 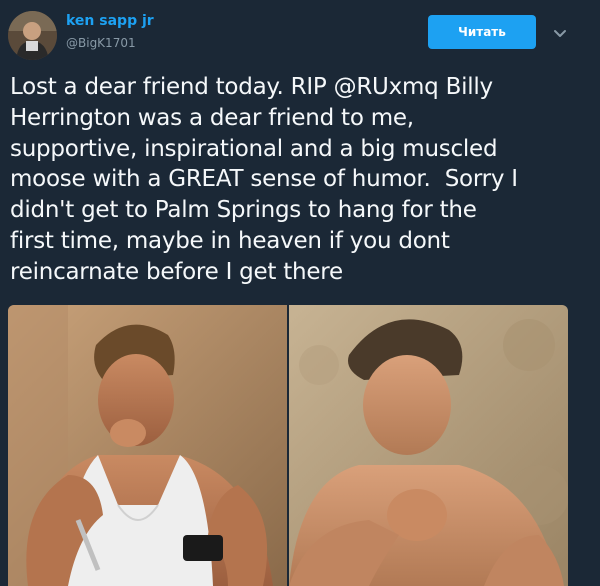 What do you see at coordinates (560, 34) in the screenshot?
I see `chevron-down-icon` at bounding box center [560, 34].